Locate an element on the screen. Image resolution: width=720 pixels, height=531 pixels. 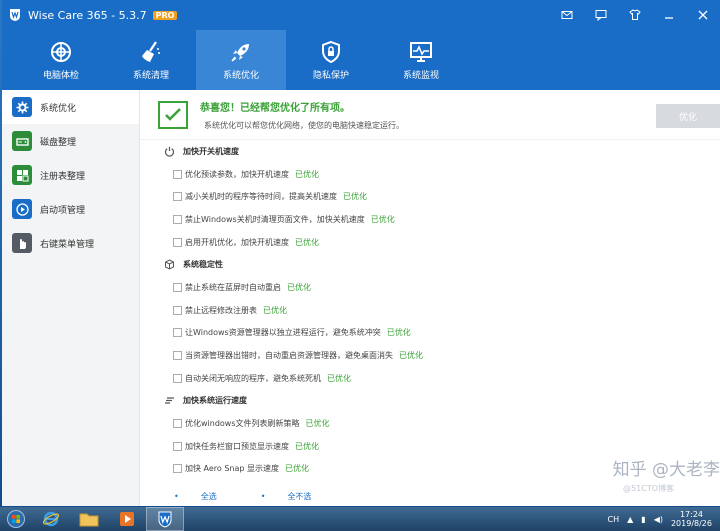
watermark: 知乎 @大老李 is located at coordinates (666, 470).